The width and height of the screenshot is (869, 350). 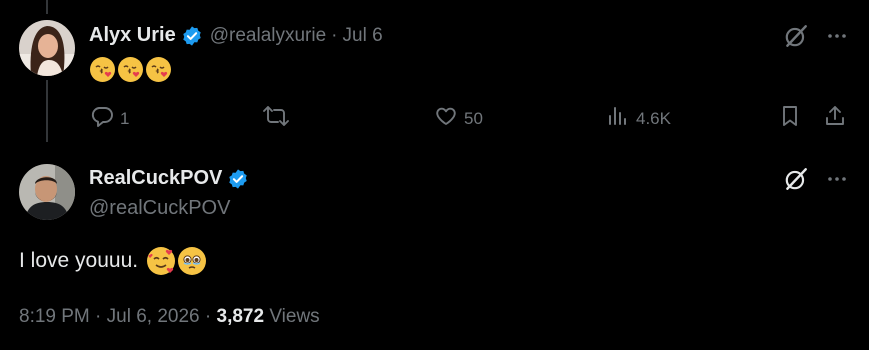 I want to click on share-icon, so click(x=835, y=118).